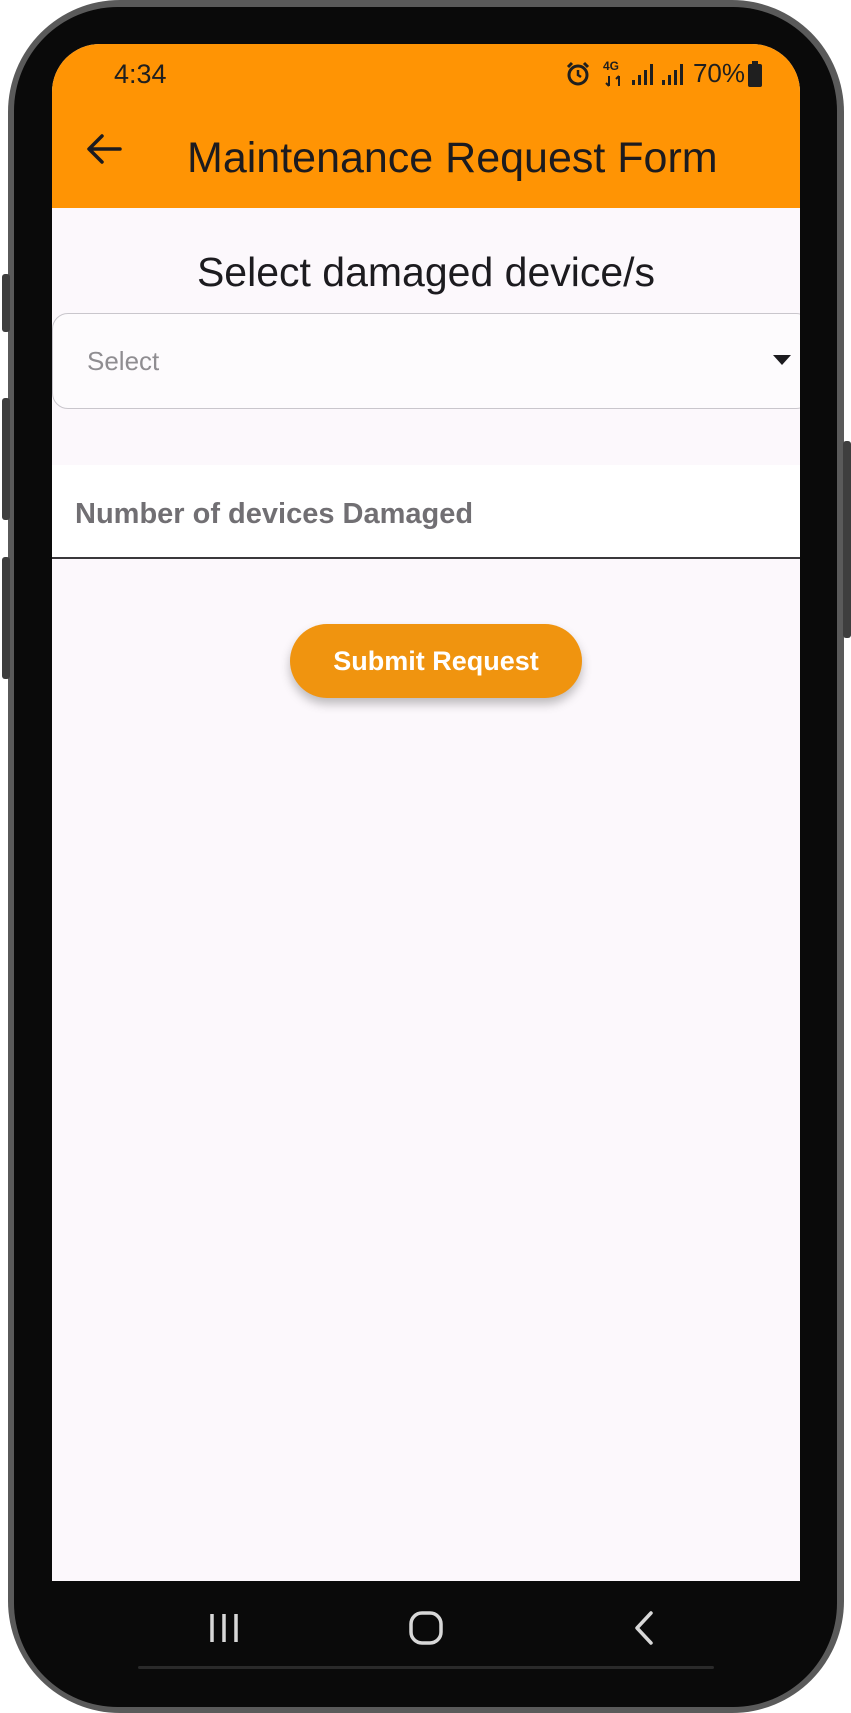 The height and width of the screenshot is (1713, 851). What do you see at coordinates (782, 360) in the screenshot?
I see `triangle-down-icon` at bounding box center [782, 360].